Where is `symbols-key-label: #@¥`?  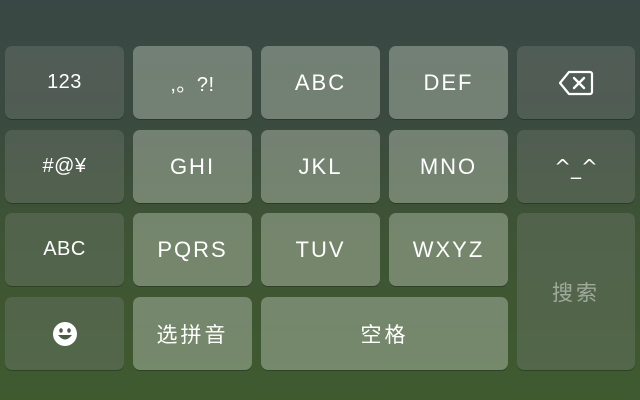 symbols-key-label: #@¥ is located at coordinates (64, 166).